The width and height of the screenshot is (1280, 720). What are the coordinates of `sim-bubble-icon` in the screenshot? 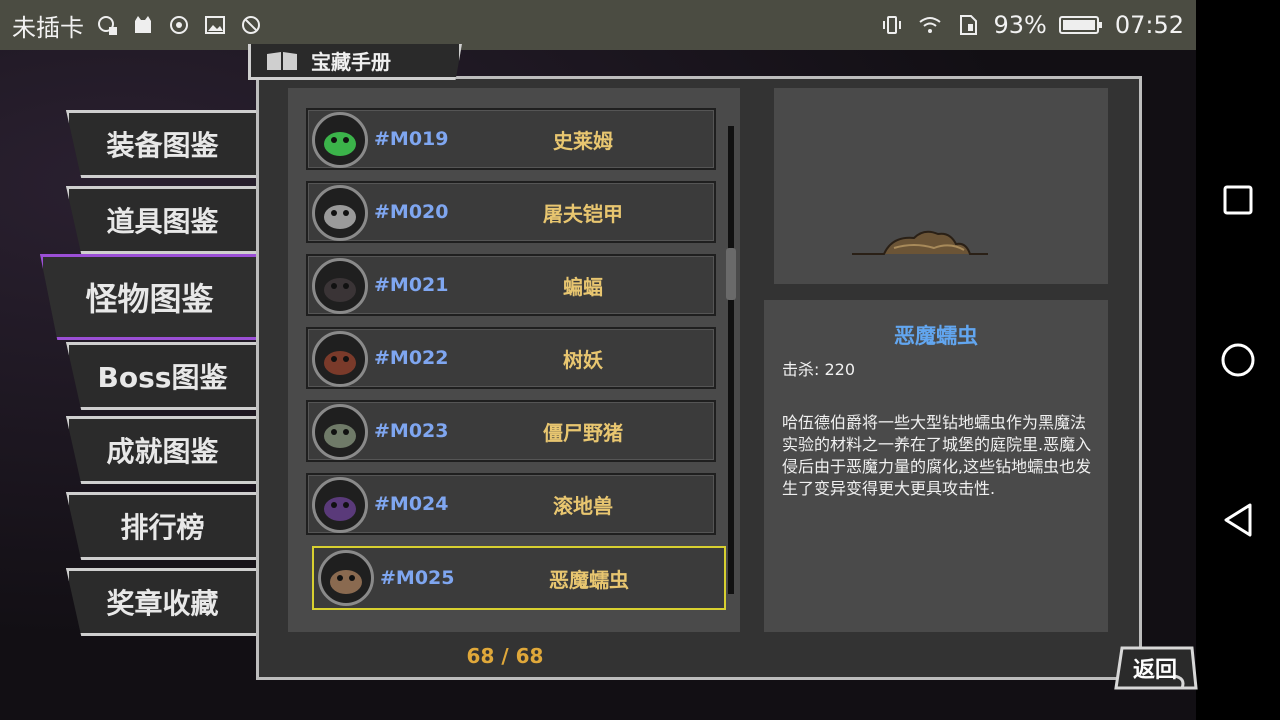 It's located at (107, 25).